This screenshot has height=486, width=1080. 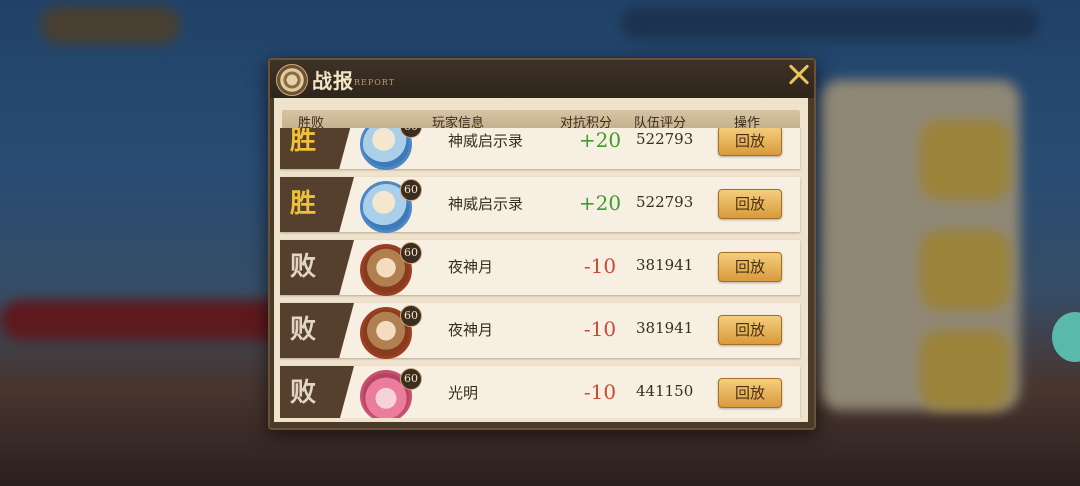 What do you see at coordinates (541, 120) in the screenshot?
I see `table-header: 胜败 玩家信息 对抗积分 队伍评分 操作` at bounding box center [541, 120].